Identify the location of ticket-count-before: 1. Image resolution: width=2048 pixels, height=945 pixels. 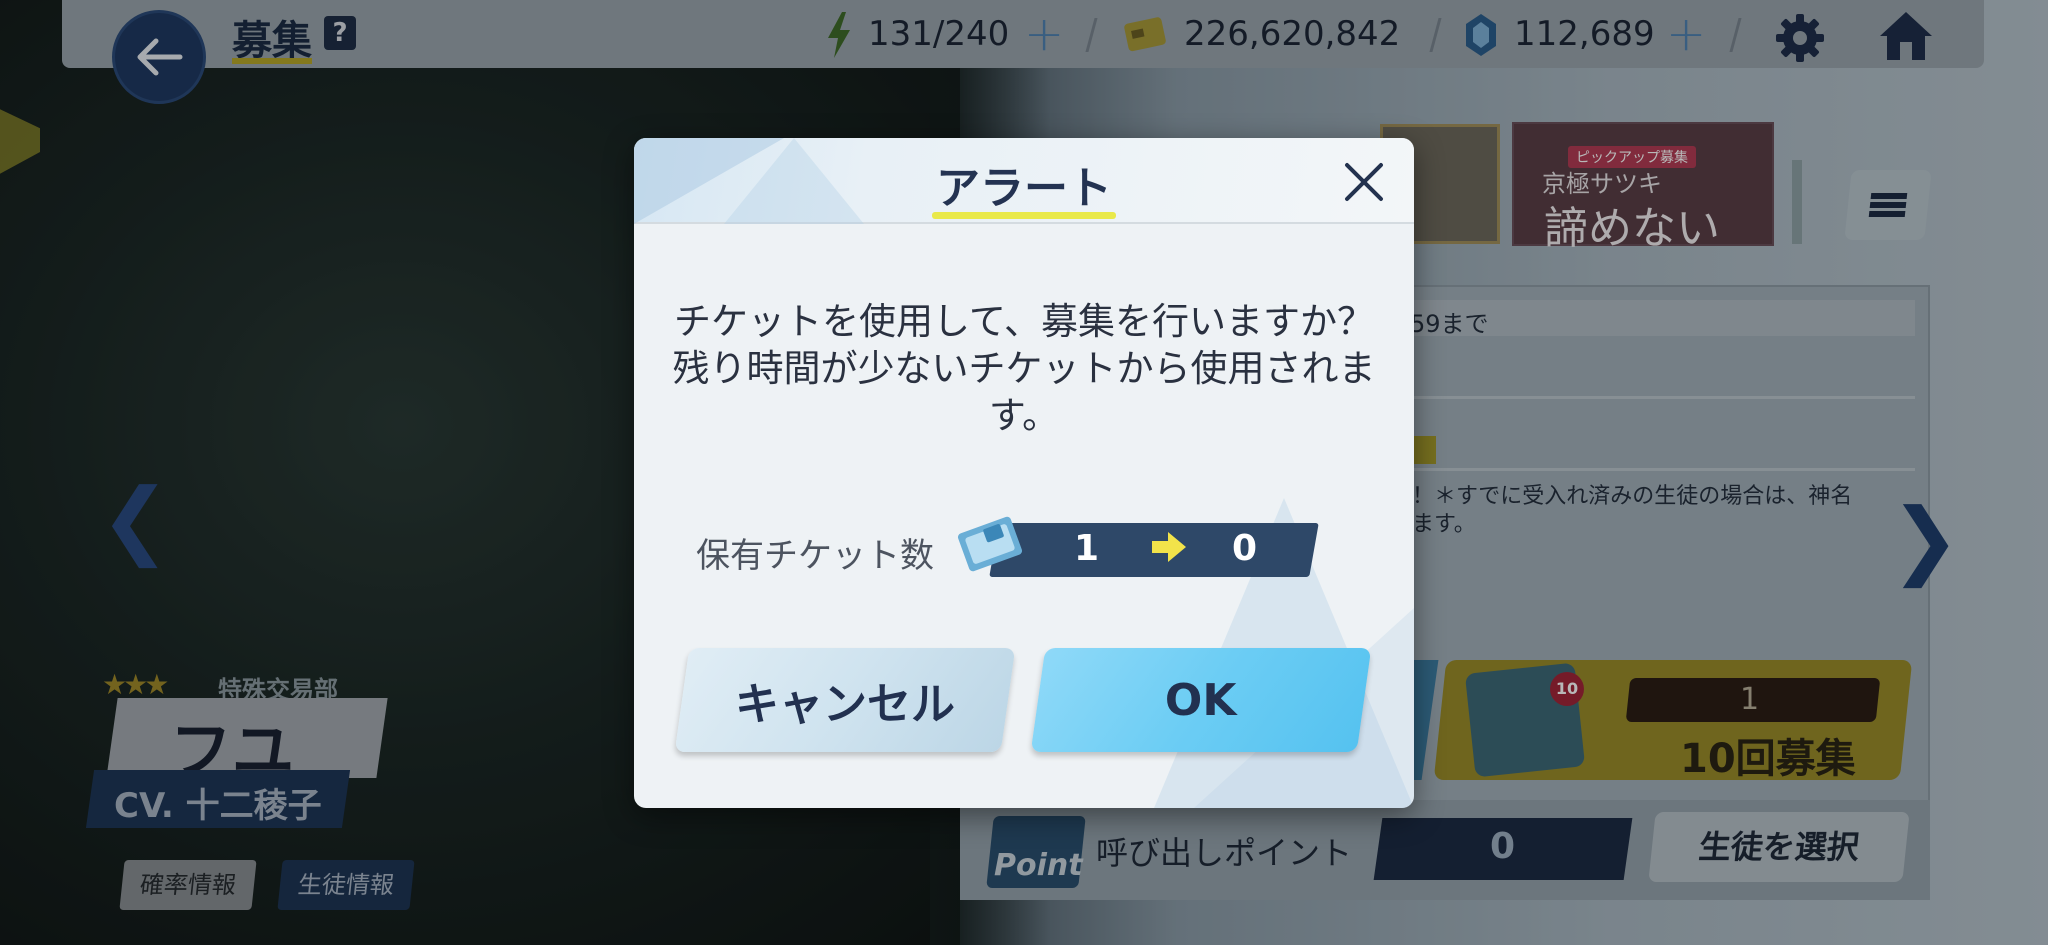
(1087, 548).